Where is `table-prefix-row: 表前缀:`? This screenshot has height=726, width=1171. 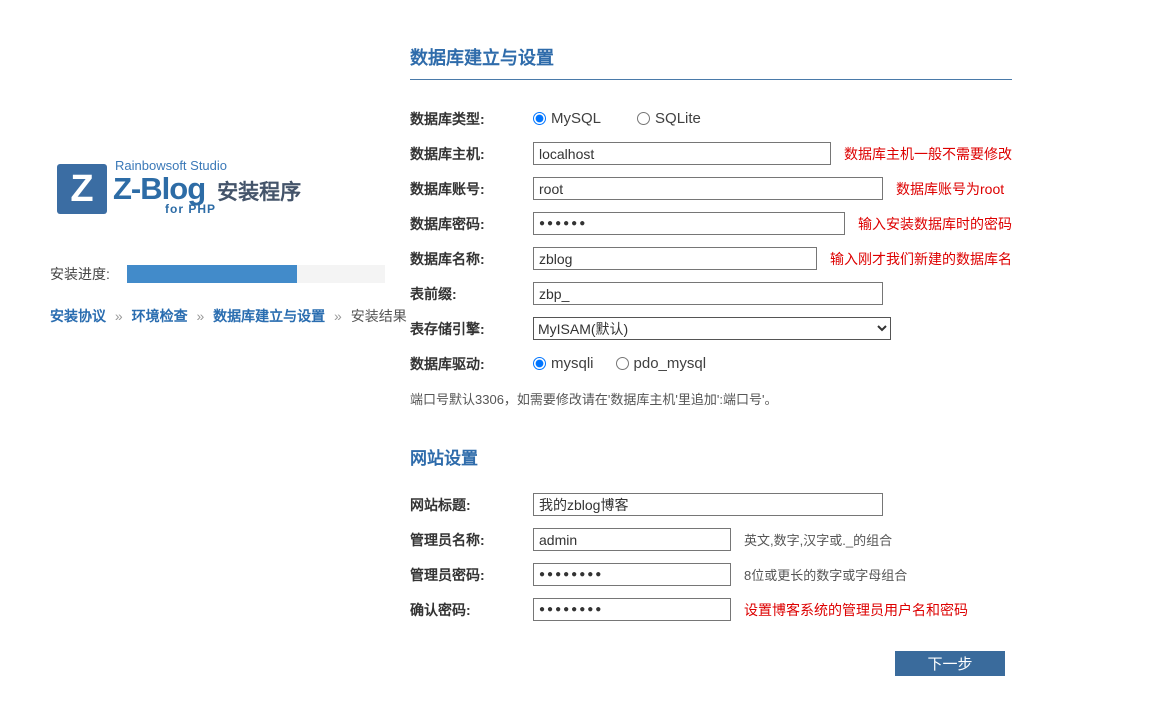 table-prefix-row: 表前缀: is located at coordinates (711, 293).